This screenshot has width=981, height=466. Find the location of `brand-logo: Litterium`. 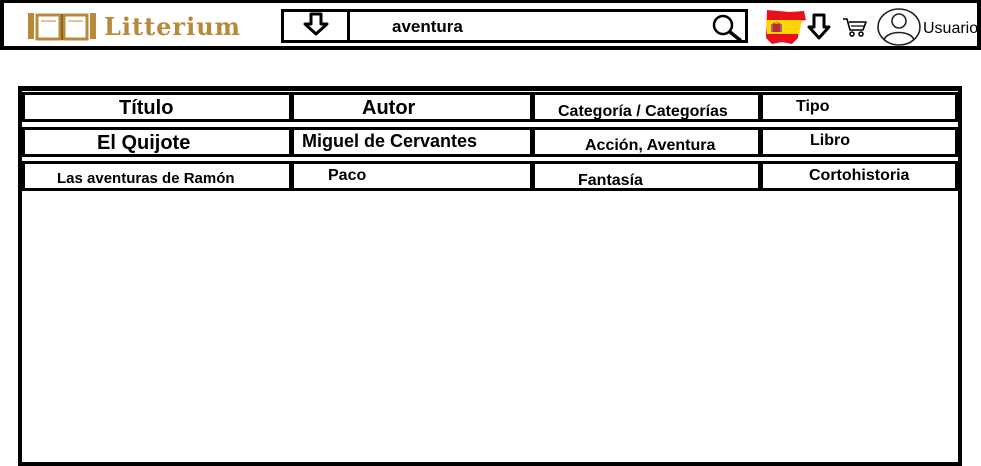

brand-logo: Litterium is located at coordinates (133, 26).